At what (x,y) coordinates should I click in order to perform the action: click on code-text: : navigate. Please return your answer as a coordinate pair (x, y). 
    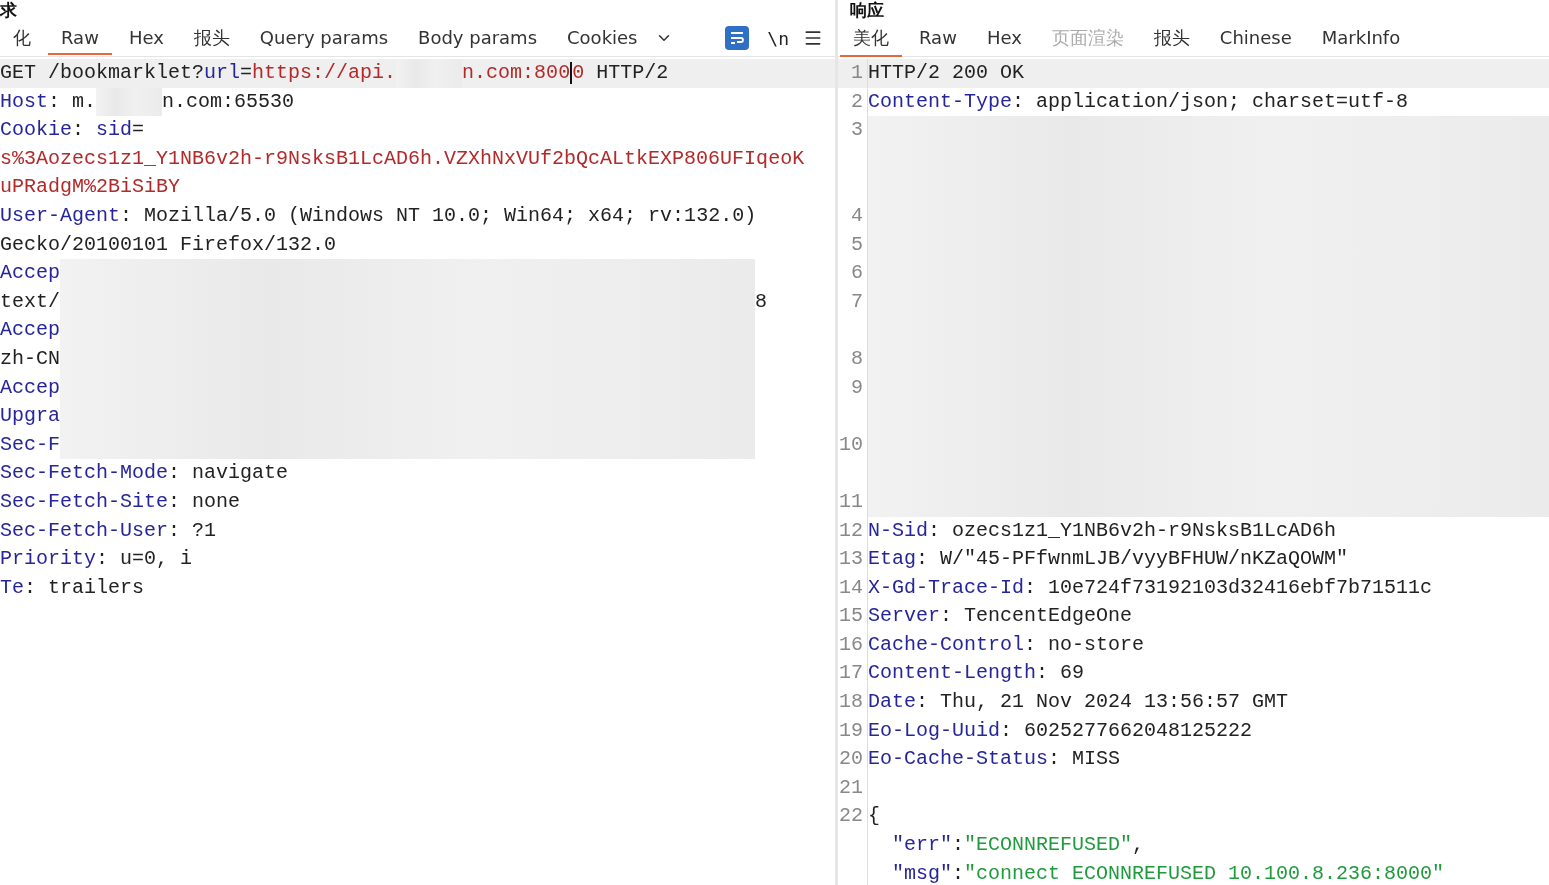
    Looking at the image, I should click on (228, 473).